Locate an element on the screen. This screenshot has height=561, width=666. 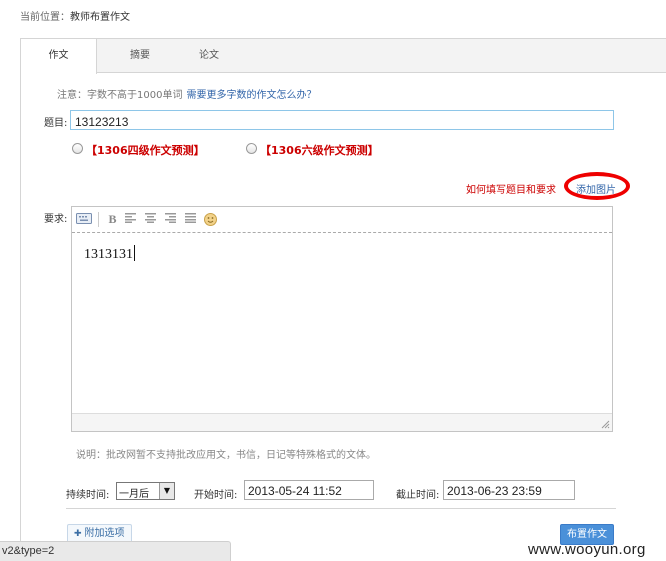
preset-cet6-radio is located at coordinates (251, 148).